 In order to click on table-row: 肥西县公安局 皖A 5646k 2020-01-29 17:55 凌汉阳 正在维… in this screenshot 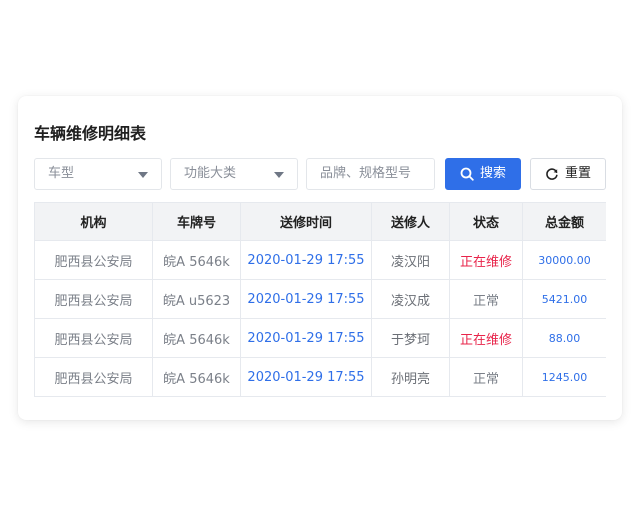, I will do `click(320, 260)`.